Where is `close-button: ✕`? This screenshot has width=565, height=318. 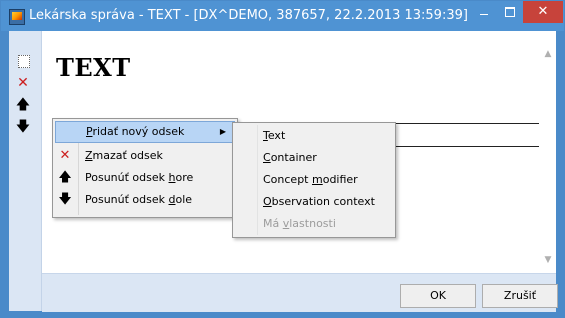
close-button: ✕ is located at coordinates (543, 12).